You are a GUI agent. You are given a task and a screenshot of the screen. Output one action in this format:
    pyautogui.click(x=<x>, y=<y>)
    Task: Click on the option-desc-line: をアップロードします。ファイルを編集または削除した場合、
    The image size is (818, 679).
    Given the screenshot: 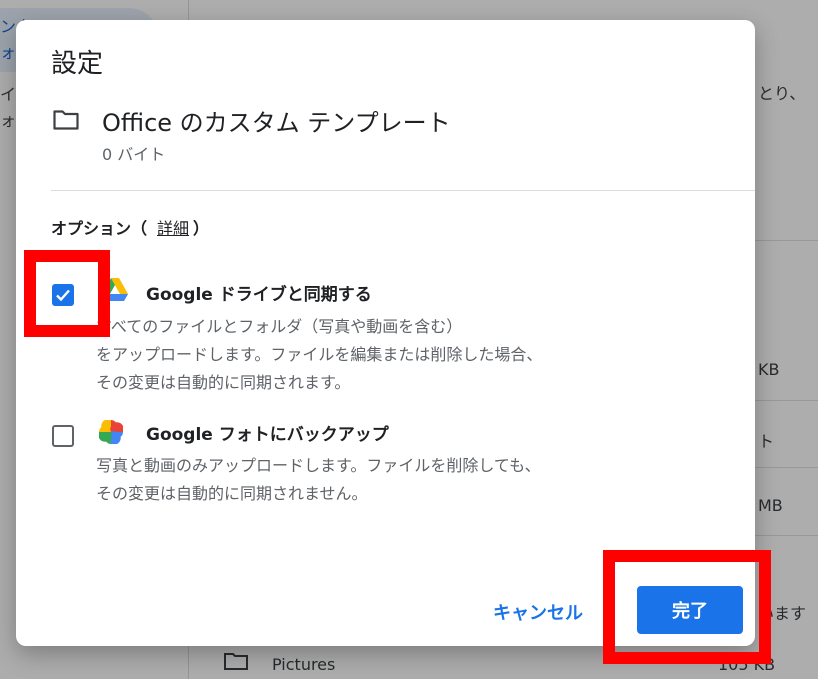 What is the action you would take?
    pyautogui.click(x=319, y=354)
    